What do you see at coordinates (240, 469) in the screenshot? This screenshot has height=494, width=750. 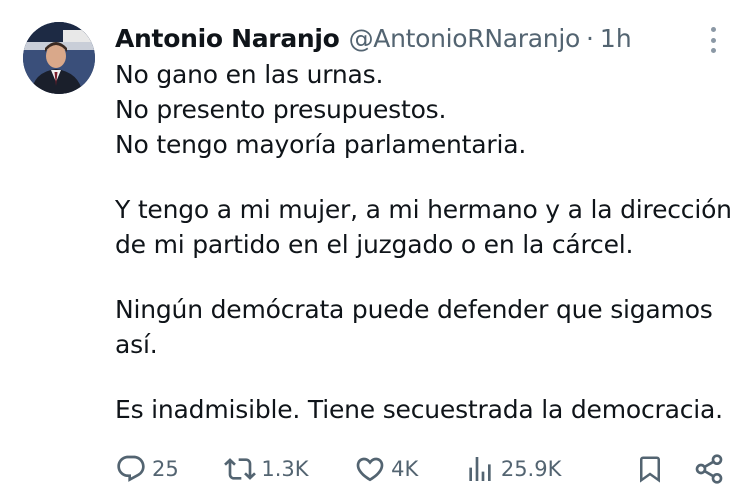 I see `repost-icon` at bounding box center [240, 469].